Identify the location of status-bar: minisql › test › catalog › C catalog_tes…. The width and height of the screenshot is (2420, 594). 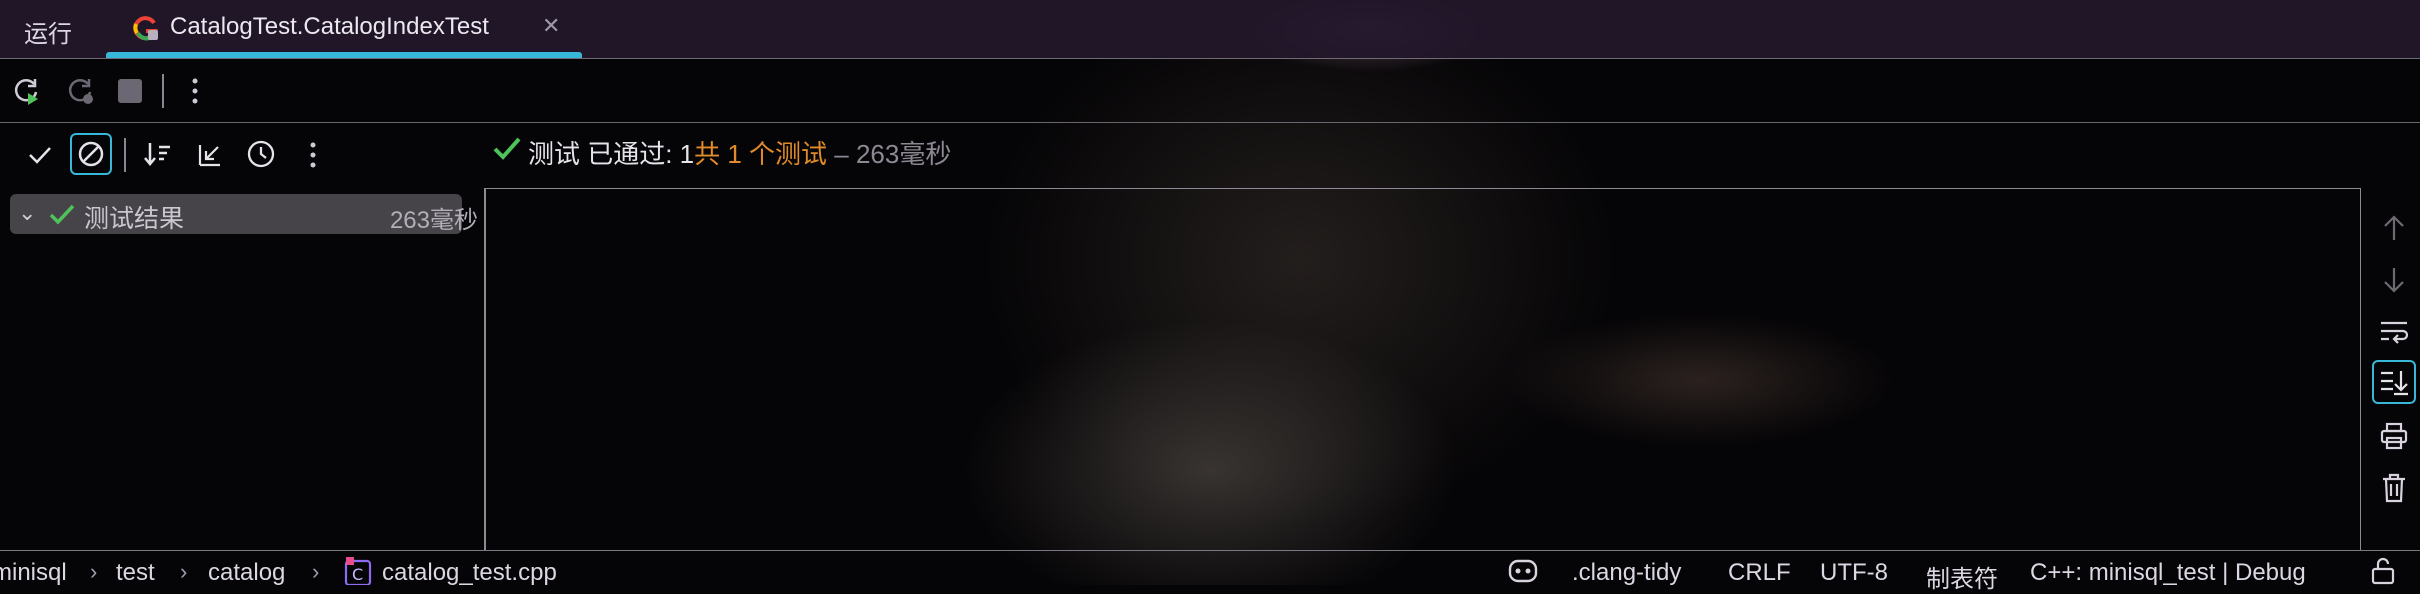
(1210, 571).